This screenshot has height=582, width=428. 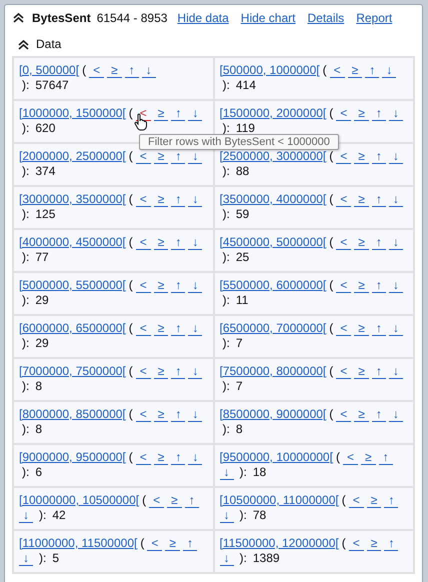 What do you see at coordinates (279, 500) in the screenshot?
I see `range-link: [10500000, 11000000[` at bounding box center [279, 500].